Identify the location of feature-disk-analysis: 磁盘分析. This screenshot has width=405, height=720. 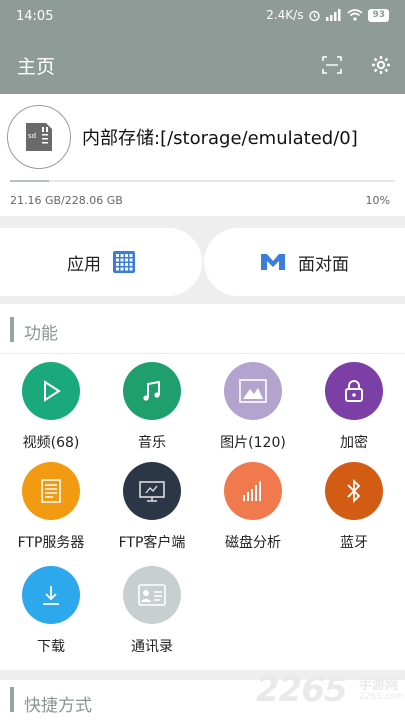
(253, 512).